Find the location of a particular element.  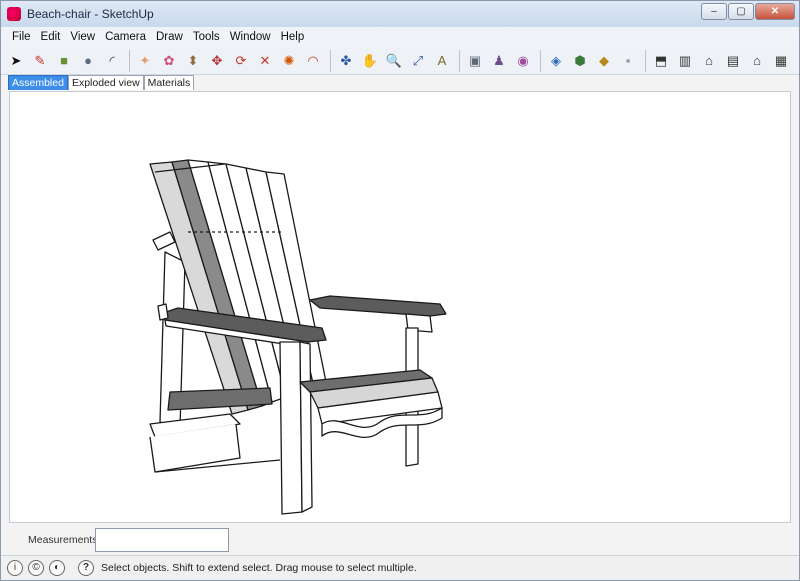

help-icon: ? is located at coordinates (86, 568).